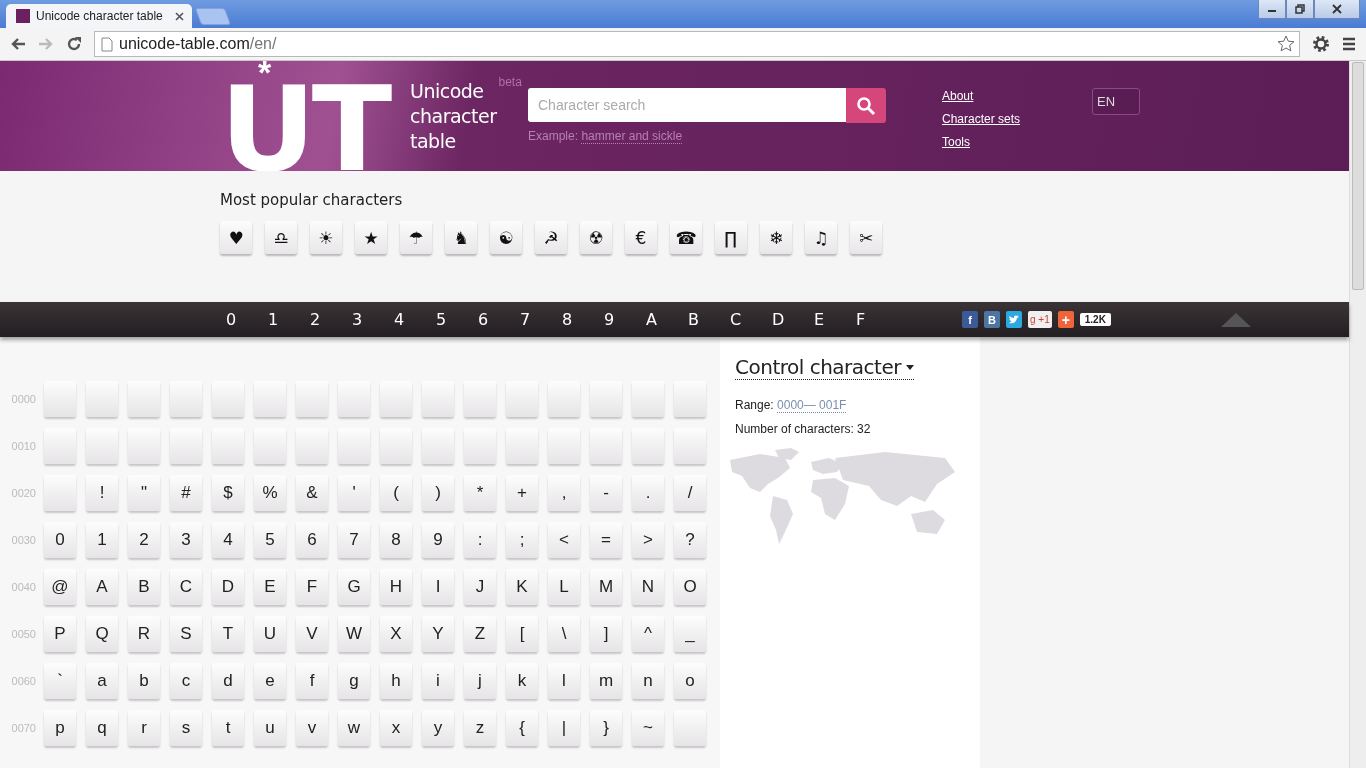 Image resolution: width=1366 pixels, height=768 pixels. What do you see at coordinates (312, 681) in the screenshot?
I see `character-key: f` at bounding box center [312, 681].